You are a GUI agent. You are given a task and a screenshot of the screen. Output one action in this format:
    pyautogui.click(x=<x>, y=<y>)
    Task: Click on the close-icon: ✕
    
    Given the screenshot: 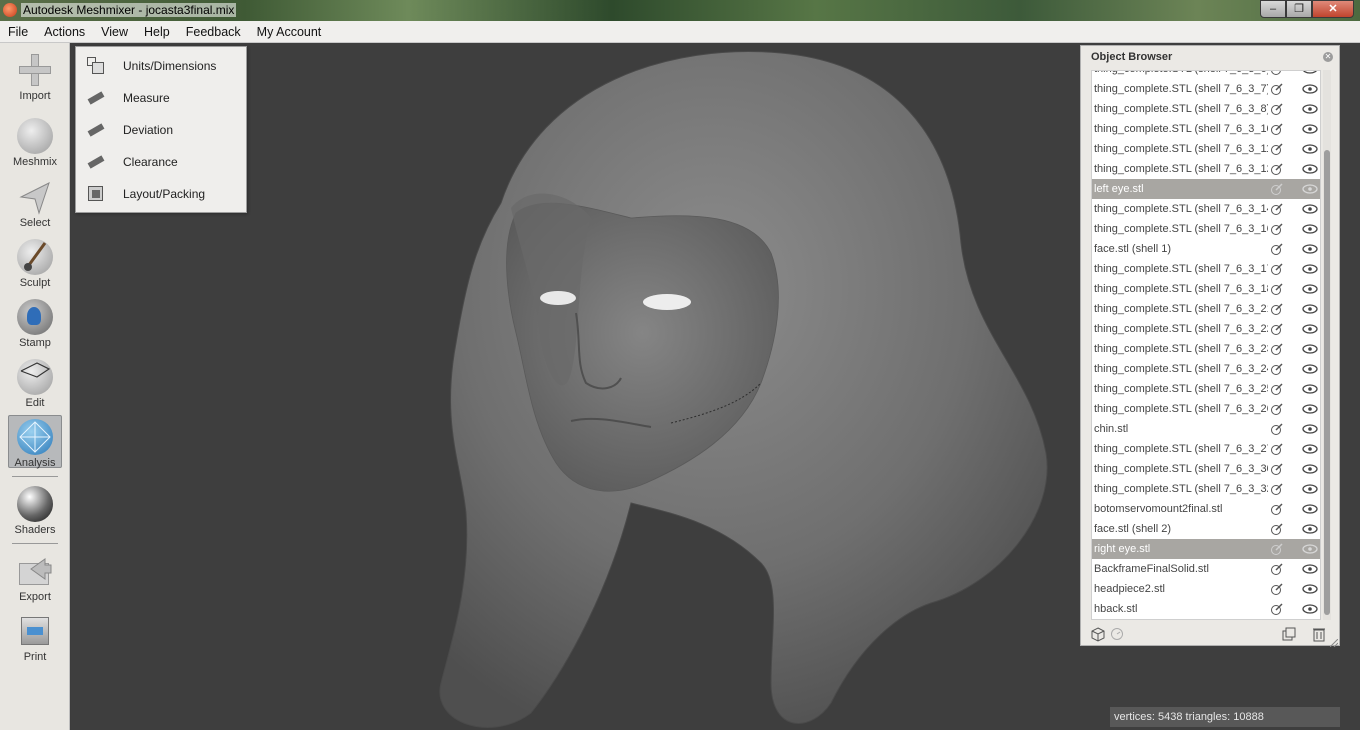 What is the action you would take?
    pyautogui.click(x=1328, y=57)
    